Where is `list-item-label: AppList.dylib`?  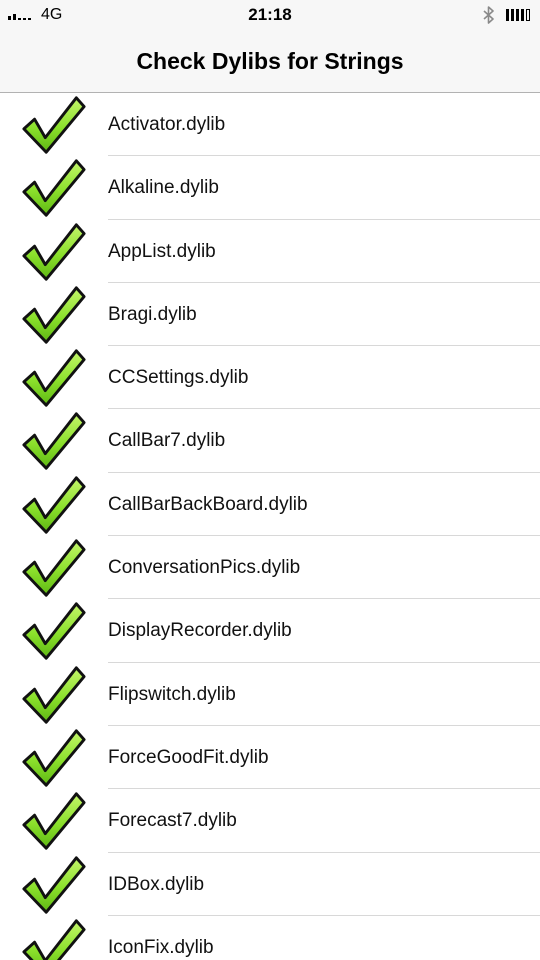
list-item-label: AppList.dylib is located at coordinates (162, 251).